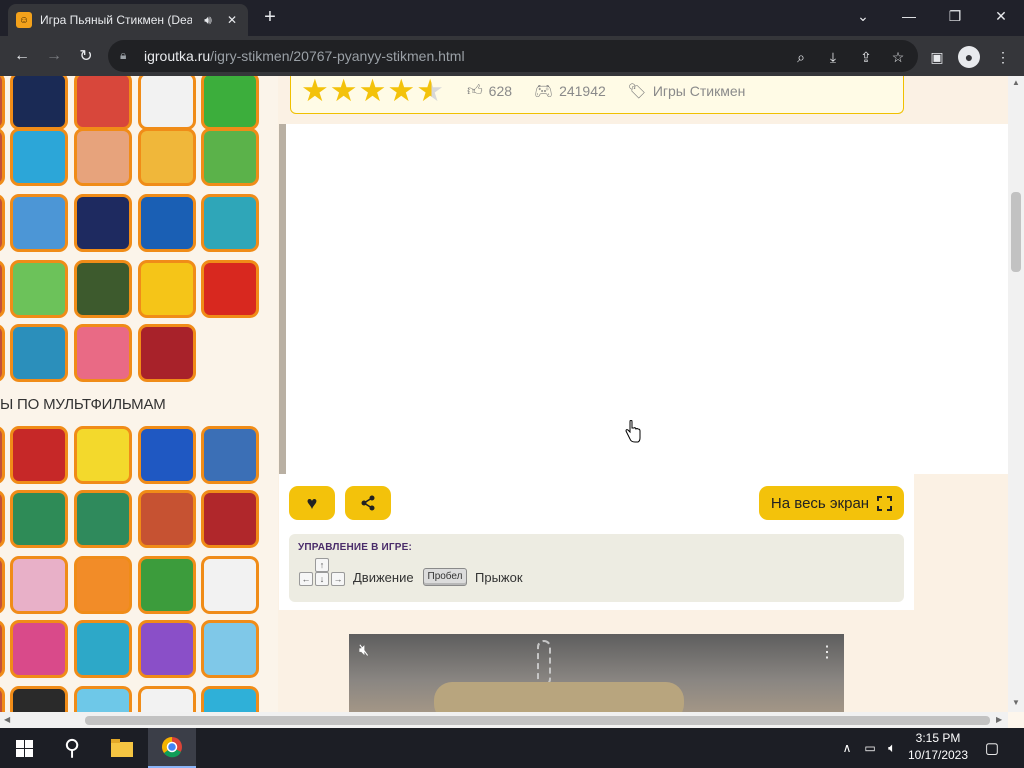 The image size is (1024, 768). Describe the element at coordinates (1003, 57) in the screenshot. I see `menu-kebab-icon: ⋮` at that location.